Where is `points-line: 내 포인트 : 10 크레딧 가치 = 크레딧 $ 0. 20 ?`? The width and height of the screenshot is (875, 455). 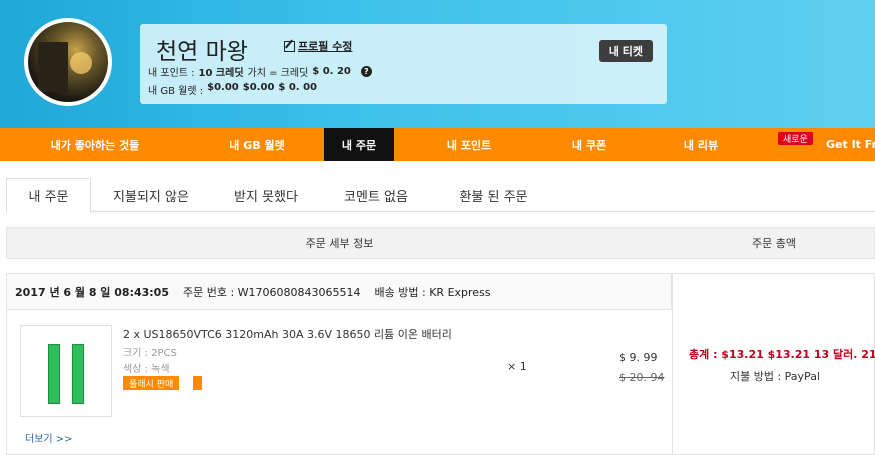 points-line: 내 포인트 : 10 크레딧 가치 = 크레딧 $ 0. 20 ? is located at coordinates (260, 71).